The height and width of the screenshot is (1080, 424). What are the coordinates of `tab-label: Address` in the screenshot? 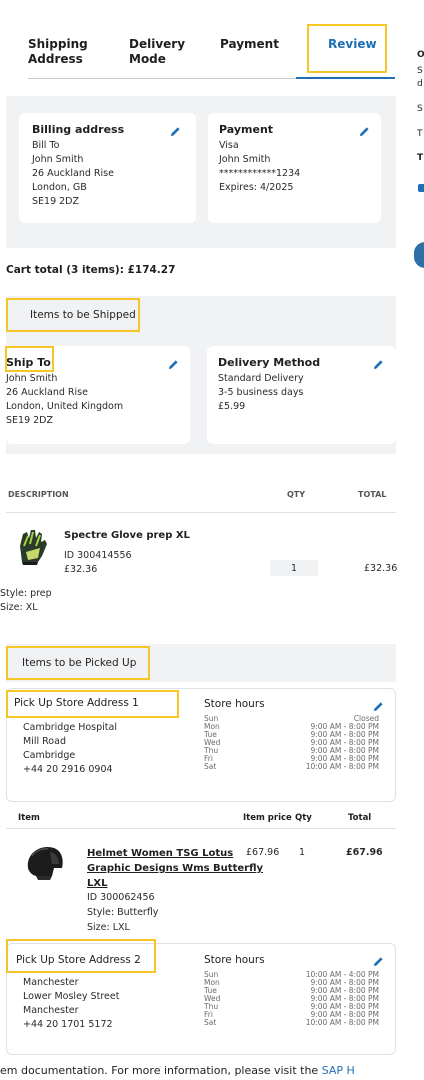 It's located at (55, 59).